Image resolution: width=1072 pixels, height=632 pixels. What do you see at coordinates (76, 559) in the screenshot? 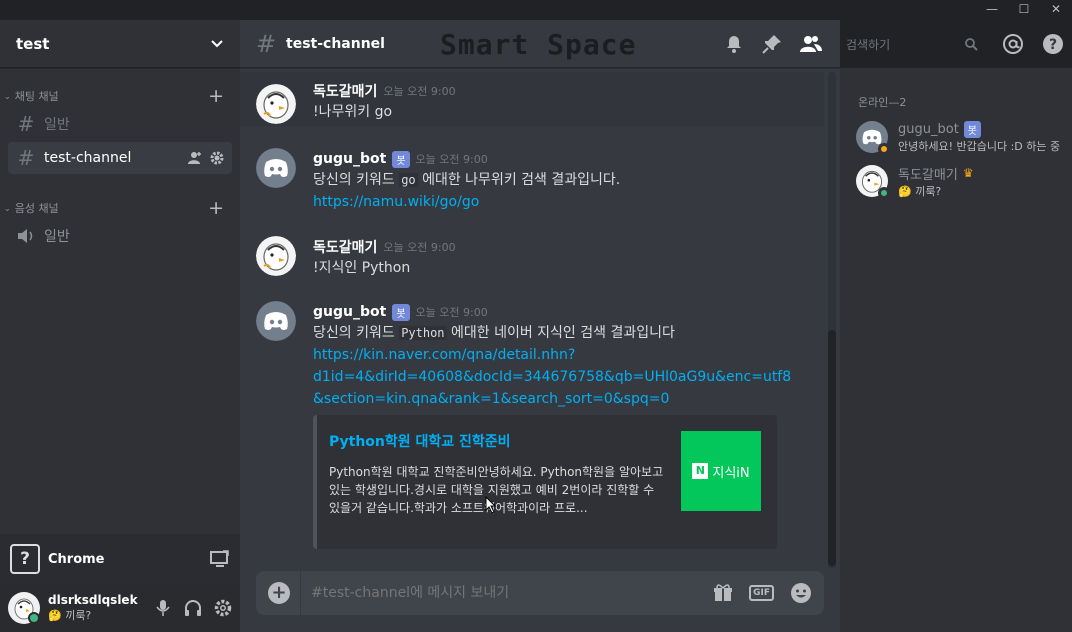
I see `activity-name: Chrome` at bounding box center [76, 559].